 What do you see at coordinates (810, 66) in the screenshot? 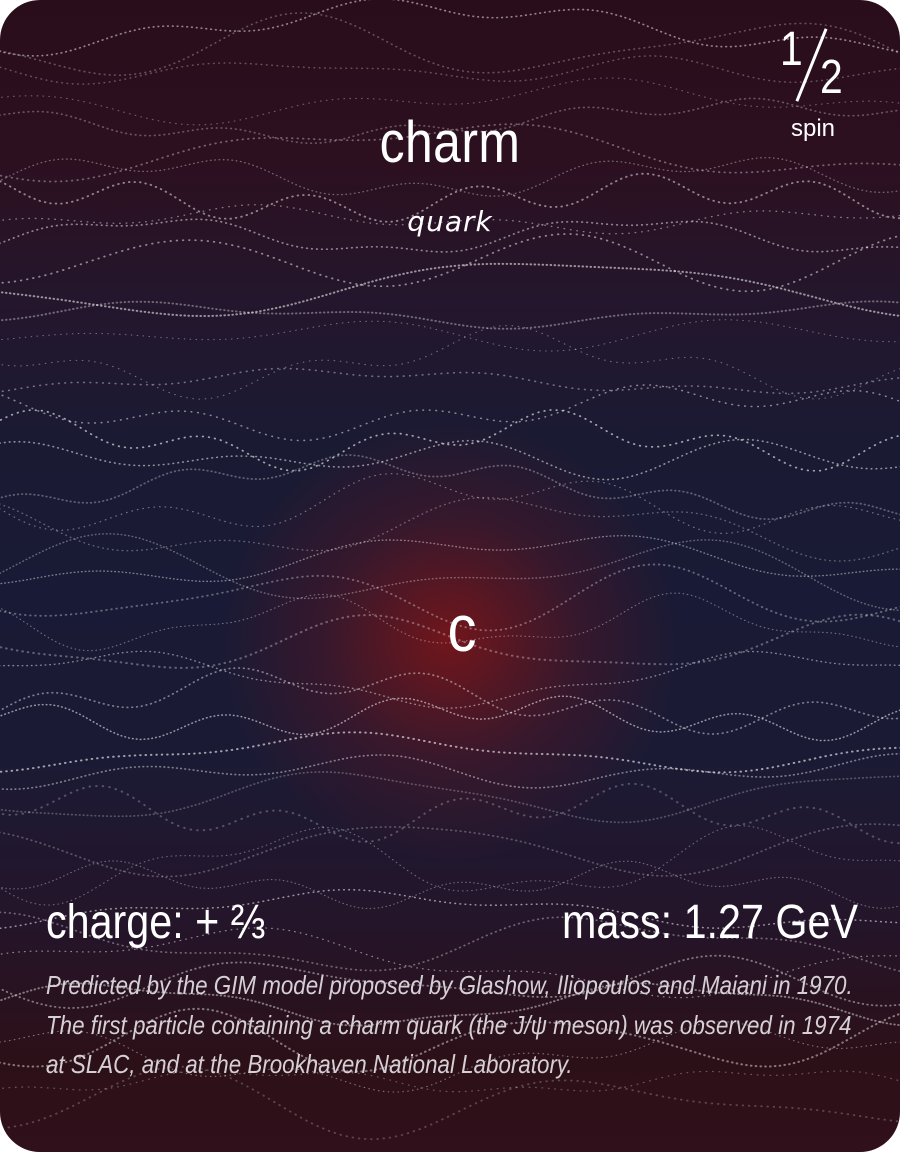
I see `spin-fraction: 1 2` at bounding box center [810, 66].